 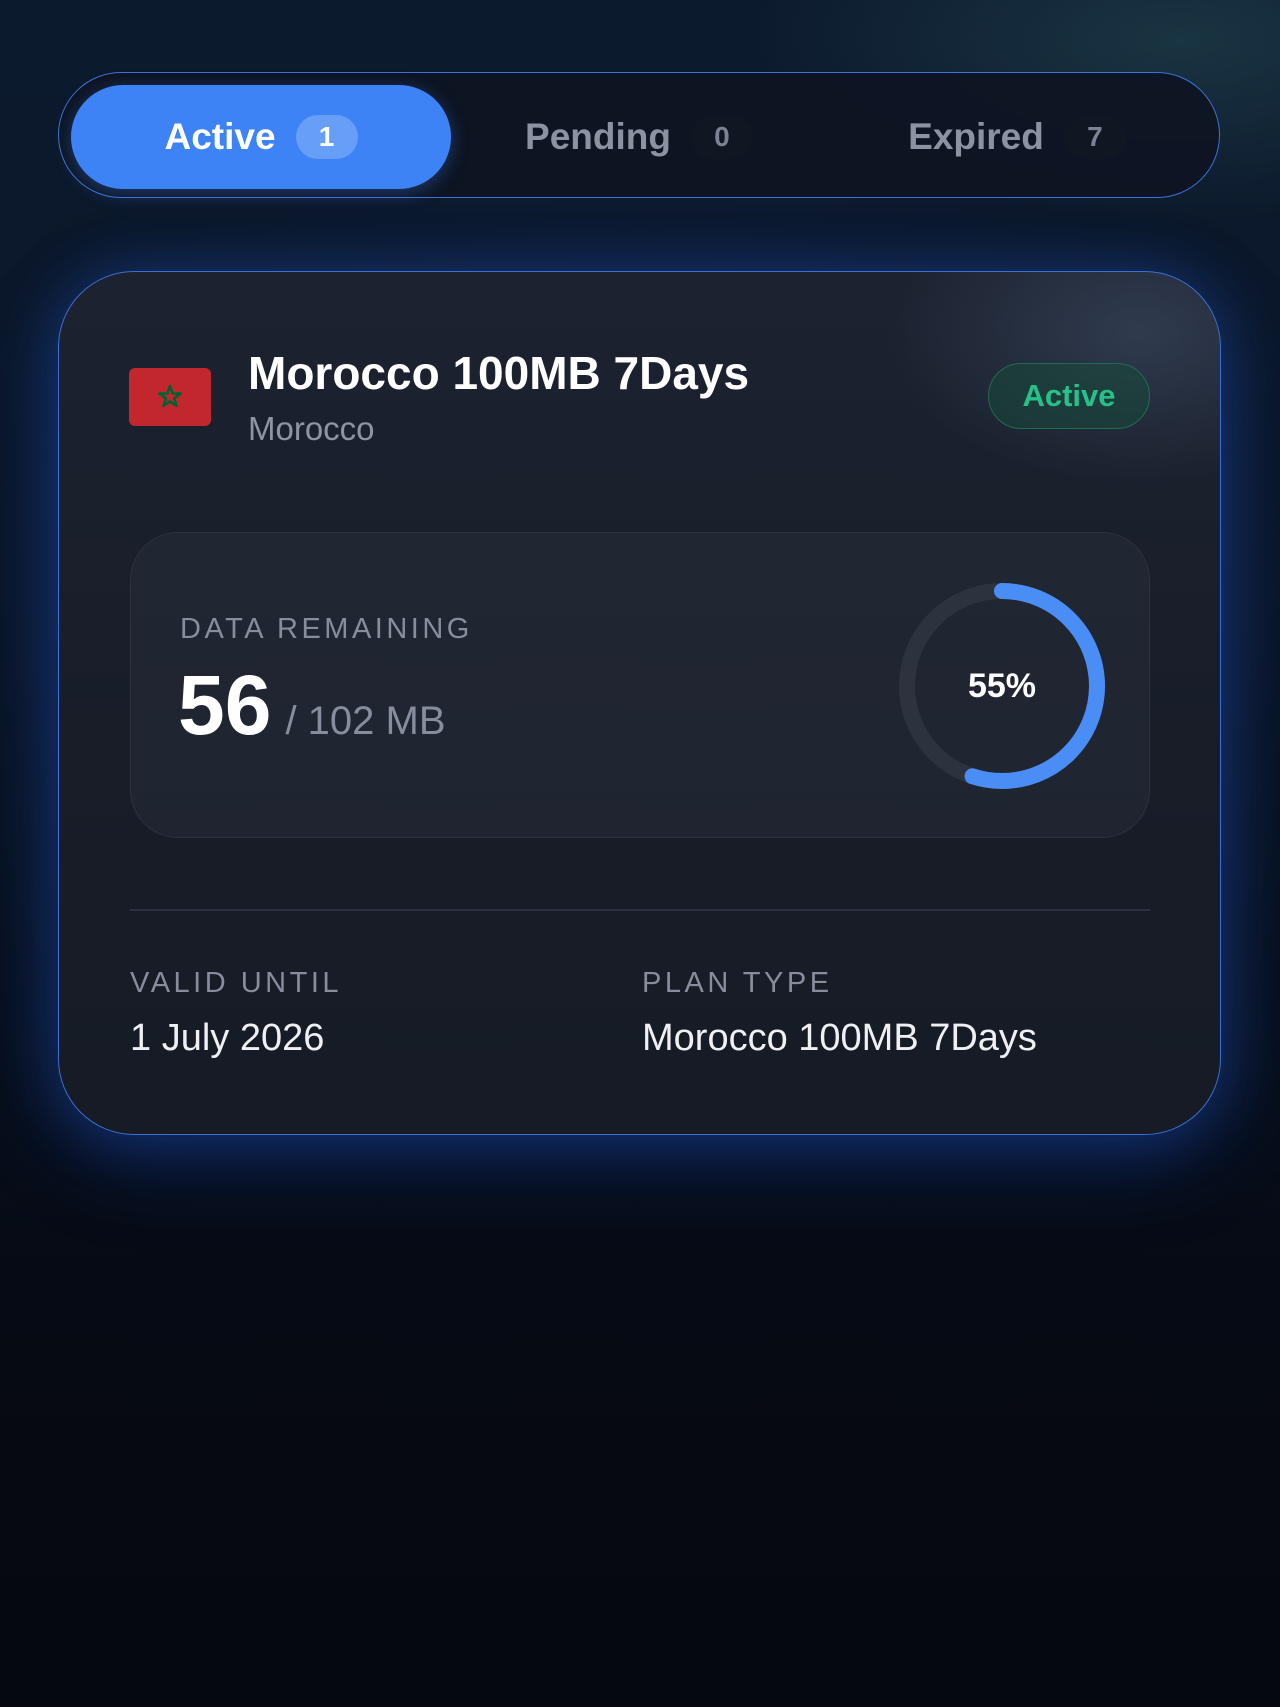 What do you see at coordinates (220, 136) in the screenshot?
I see `tab-active-label: Active` at bounding box center [220, 136].